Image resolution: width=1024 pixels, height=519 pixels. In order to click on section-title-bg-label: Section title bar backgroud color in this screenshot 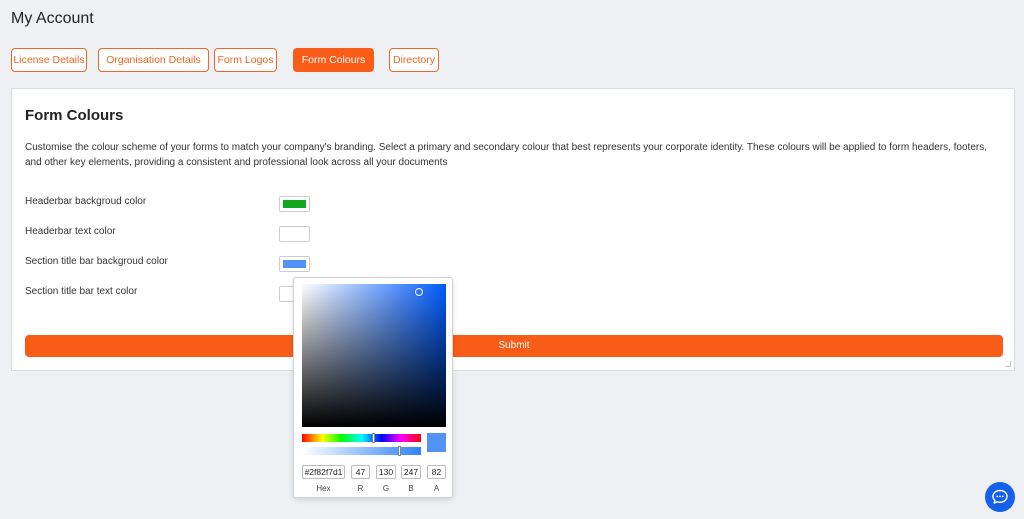, I will do `click(96, 261)`.